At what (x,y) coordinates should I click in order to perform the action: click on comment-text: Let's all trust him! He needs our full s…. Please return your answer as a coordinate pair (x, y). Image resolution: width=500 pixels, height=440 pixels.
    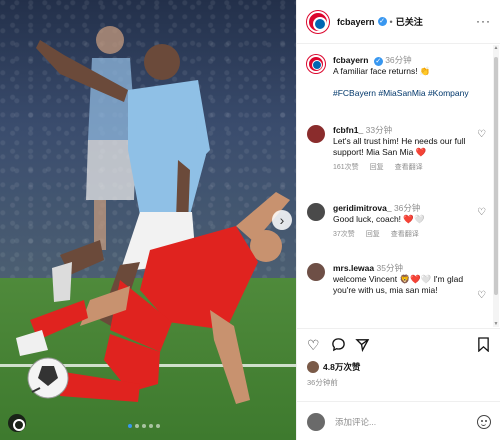
    Looking at the image, I should click on (399, 146).